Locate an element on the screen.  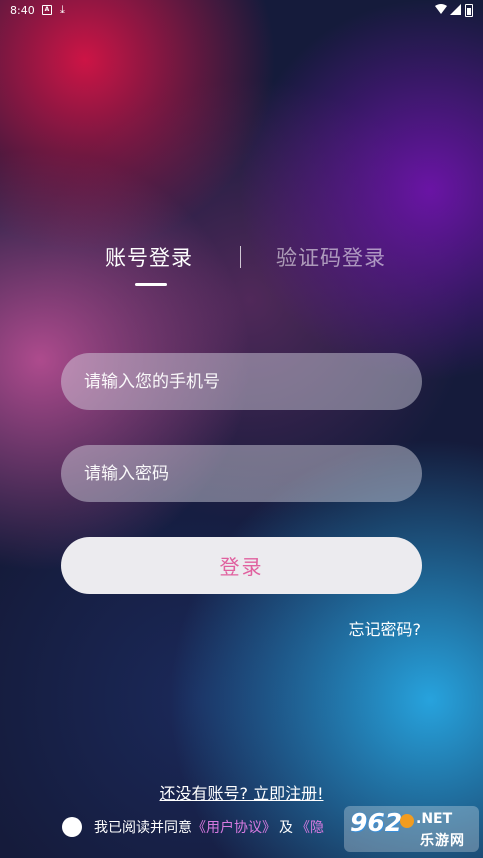
phone-field is located at coordinates (241, 381).